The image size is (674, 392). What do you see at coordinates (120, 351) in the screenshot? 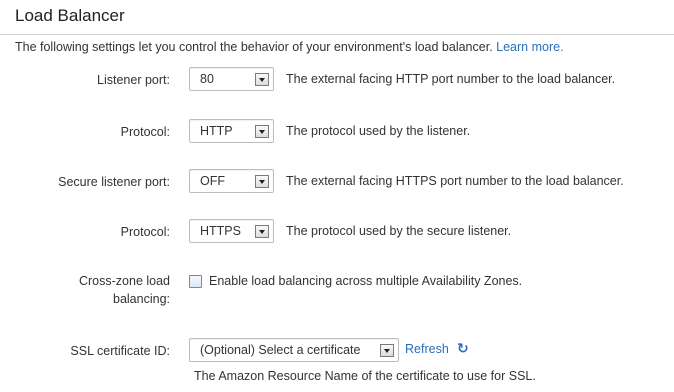
I see `ssl-certificate-label: SSL certificate ID:` at bounding box center [120, 351].